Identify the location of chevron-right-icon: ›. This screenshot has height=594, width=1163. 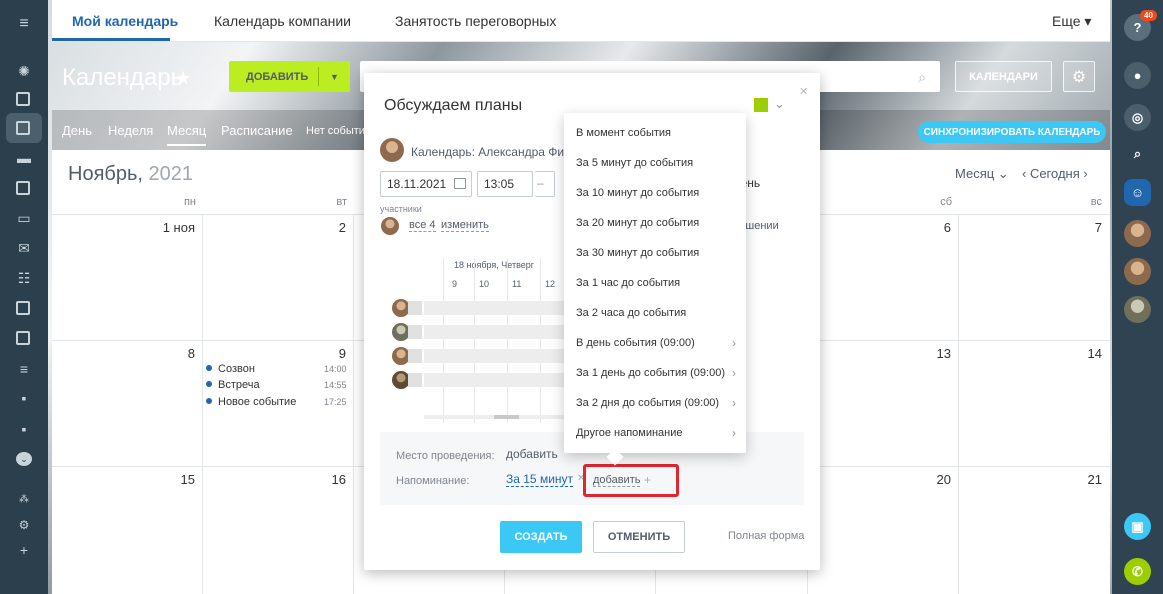
(734, 373).